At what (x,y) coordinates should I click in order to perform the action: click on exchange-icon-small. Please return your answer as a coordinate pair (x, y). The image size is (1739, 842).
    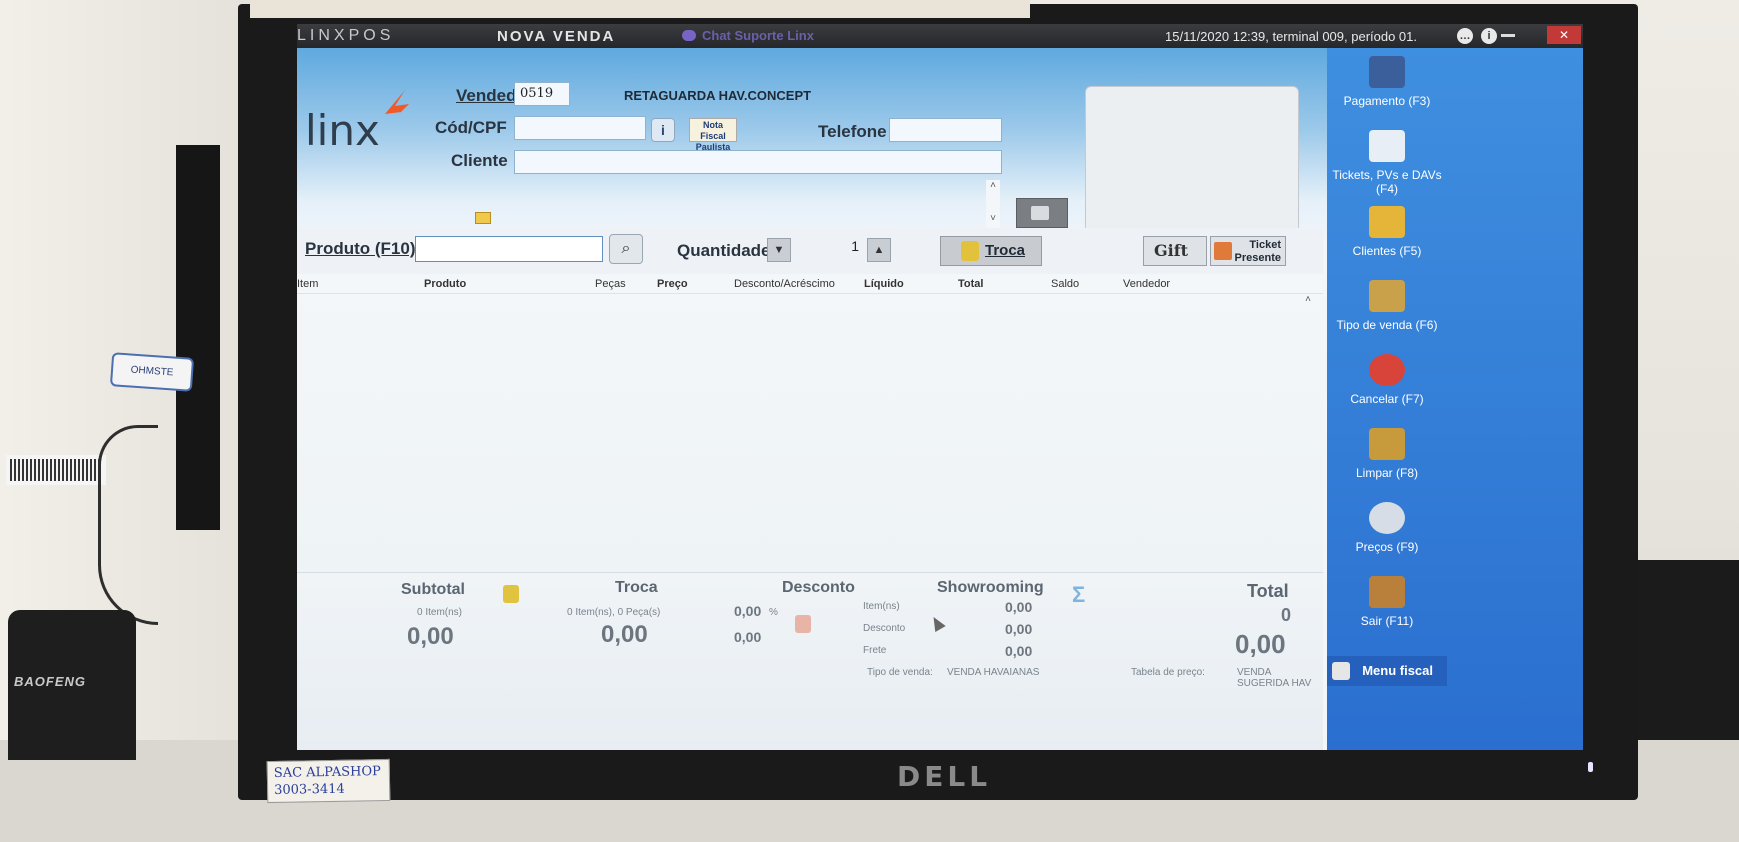
    Looking at the image, I should click on (511, 594).